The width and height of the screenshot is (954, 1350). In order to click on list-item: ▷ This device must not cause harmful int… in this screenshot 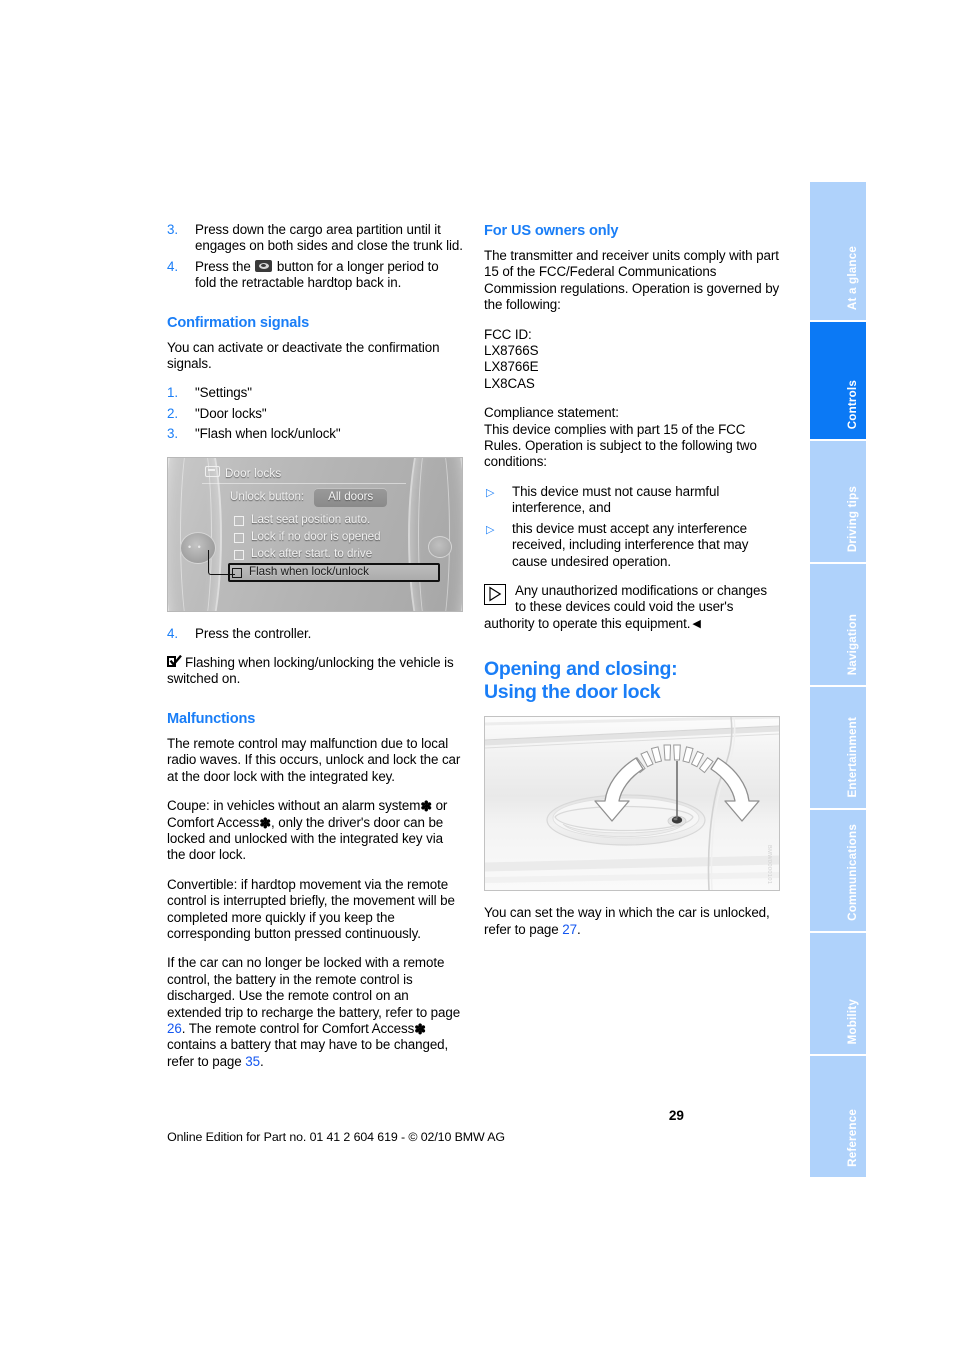, I will do `click(632, 500)`.